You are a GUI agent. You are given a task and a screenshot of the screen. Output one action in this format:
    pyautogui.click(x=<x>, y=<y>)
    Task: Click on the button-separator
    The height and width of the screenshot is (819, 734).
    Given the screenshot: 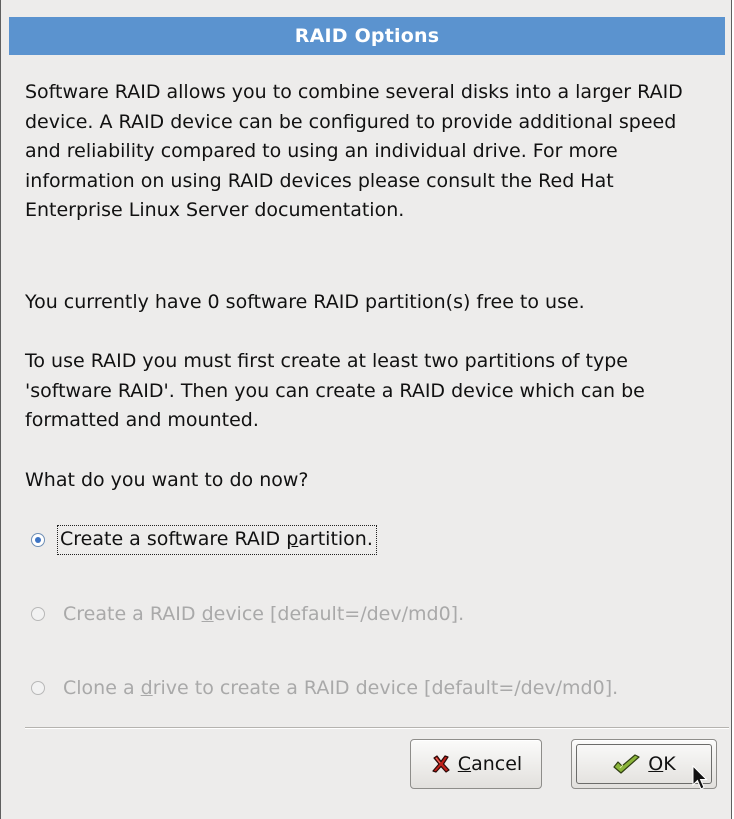 What is the action you would take?
    pyautogui.click(x=377, y=728)
    